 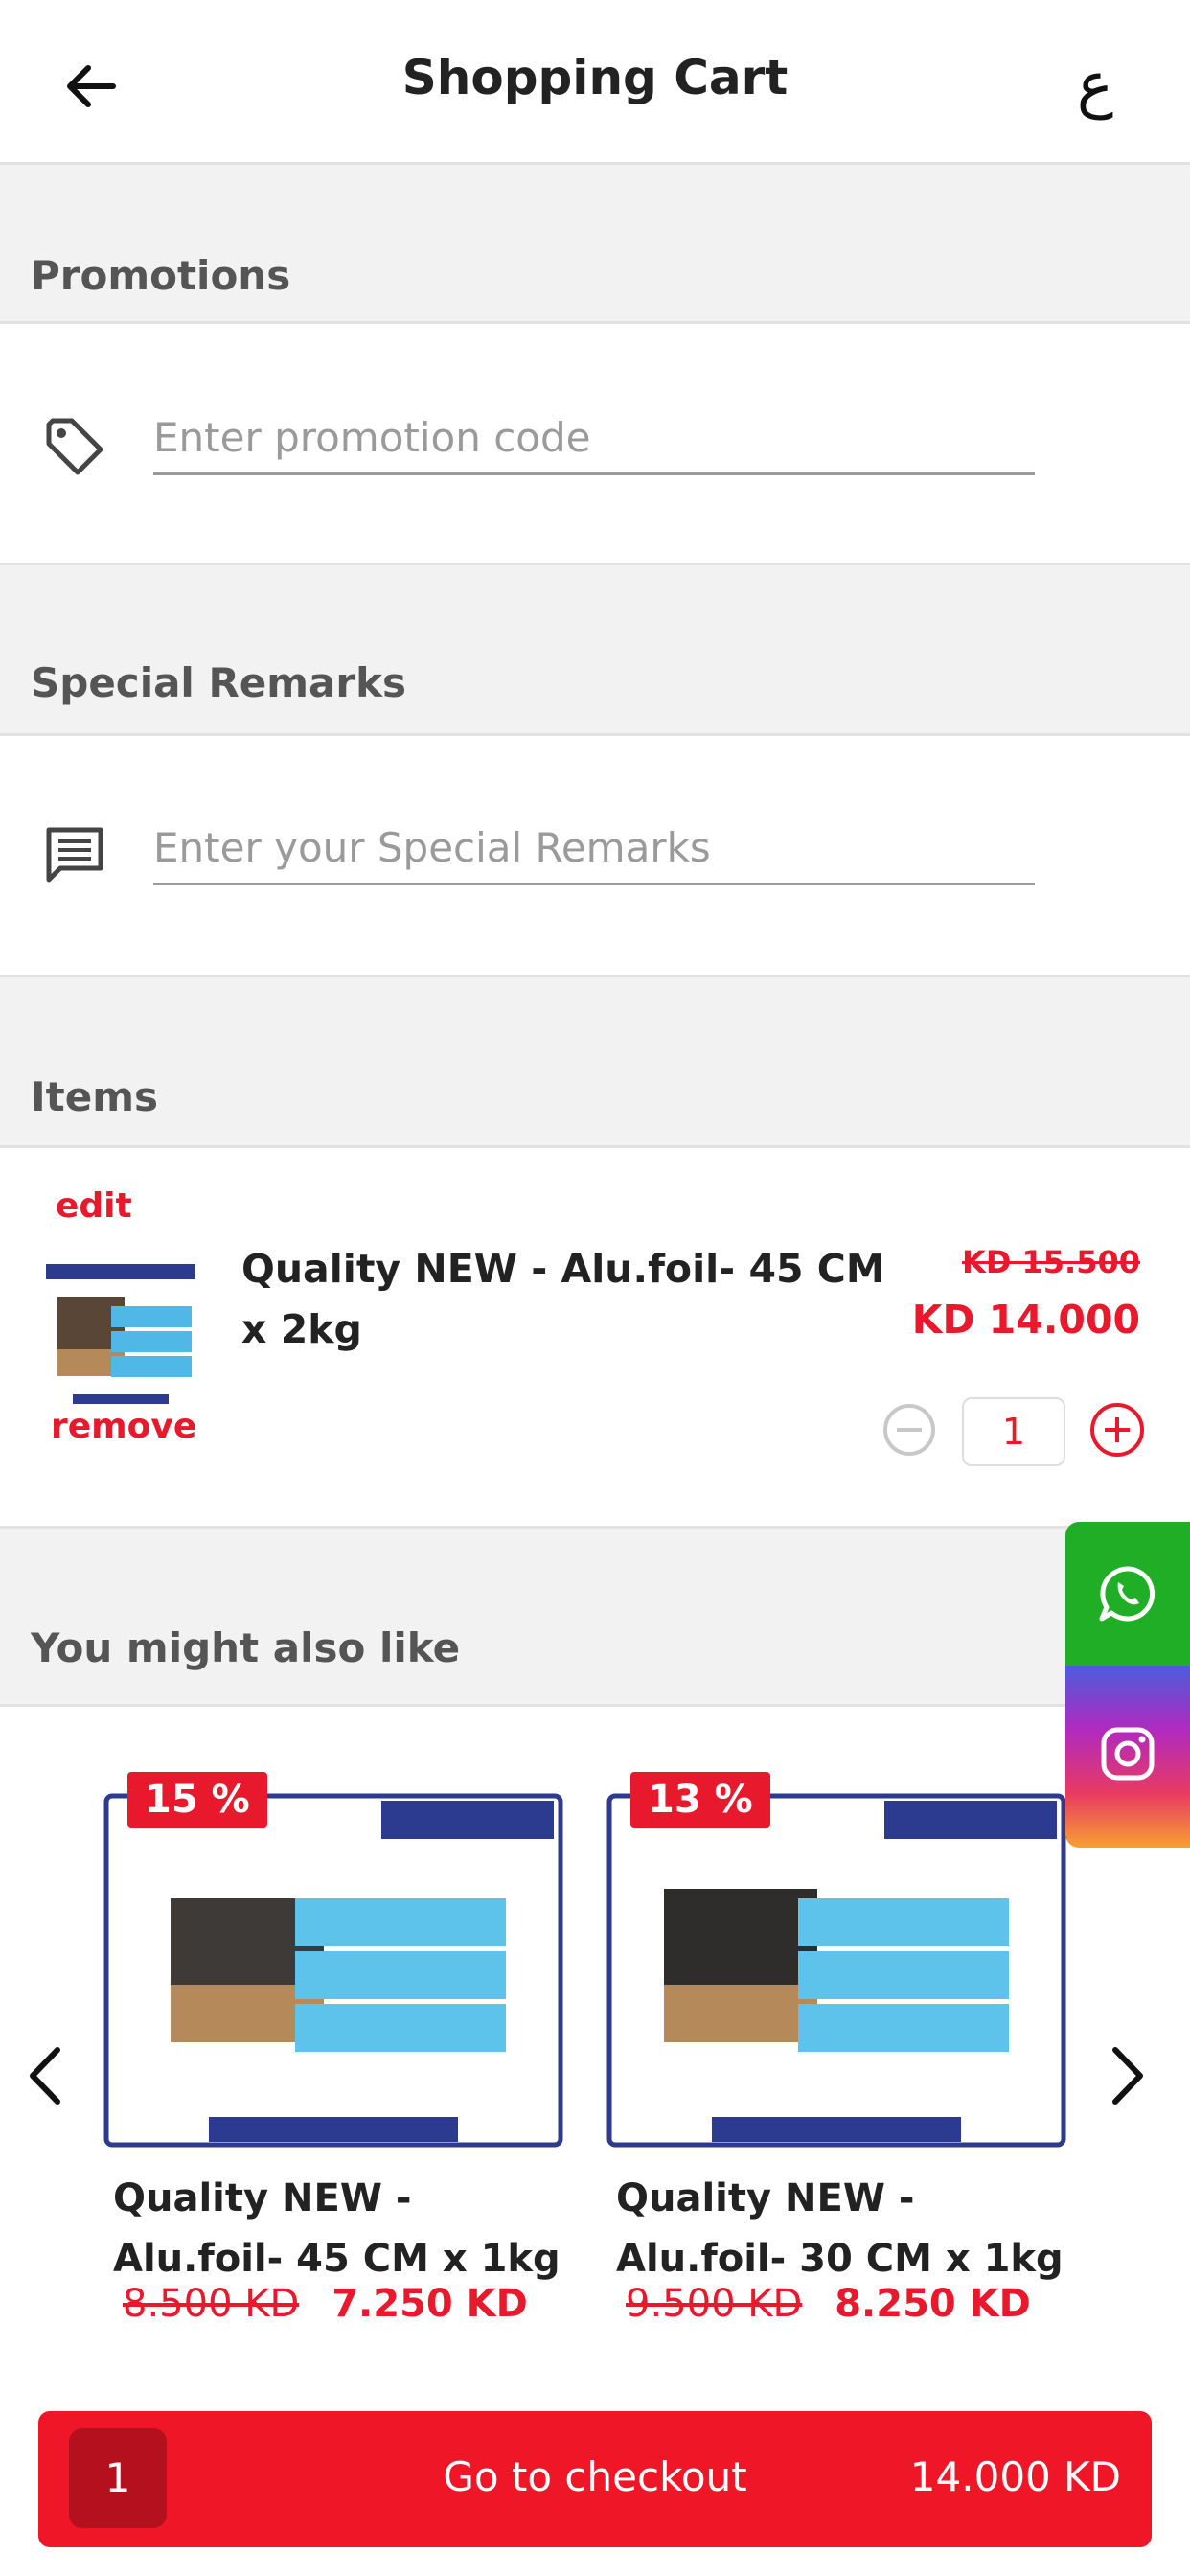 I want to click on product-name: Quality NEW - Alu.foil- 30 CM x 1kg, so click(x=840, y=2228).